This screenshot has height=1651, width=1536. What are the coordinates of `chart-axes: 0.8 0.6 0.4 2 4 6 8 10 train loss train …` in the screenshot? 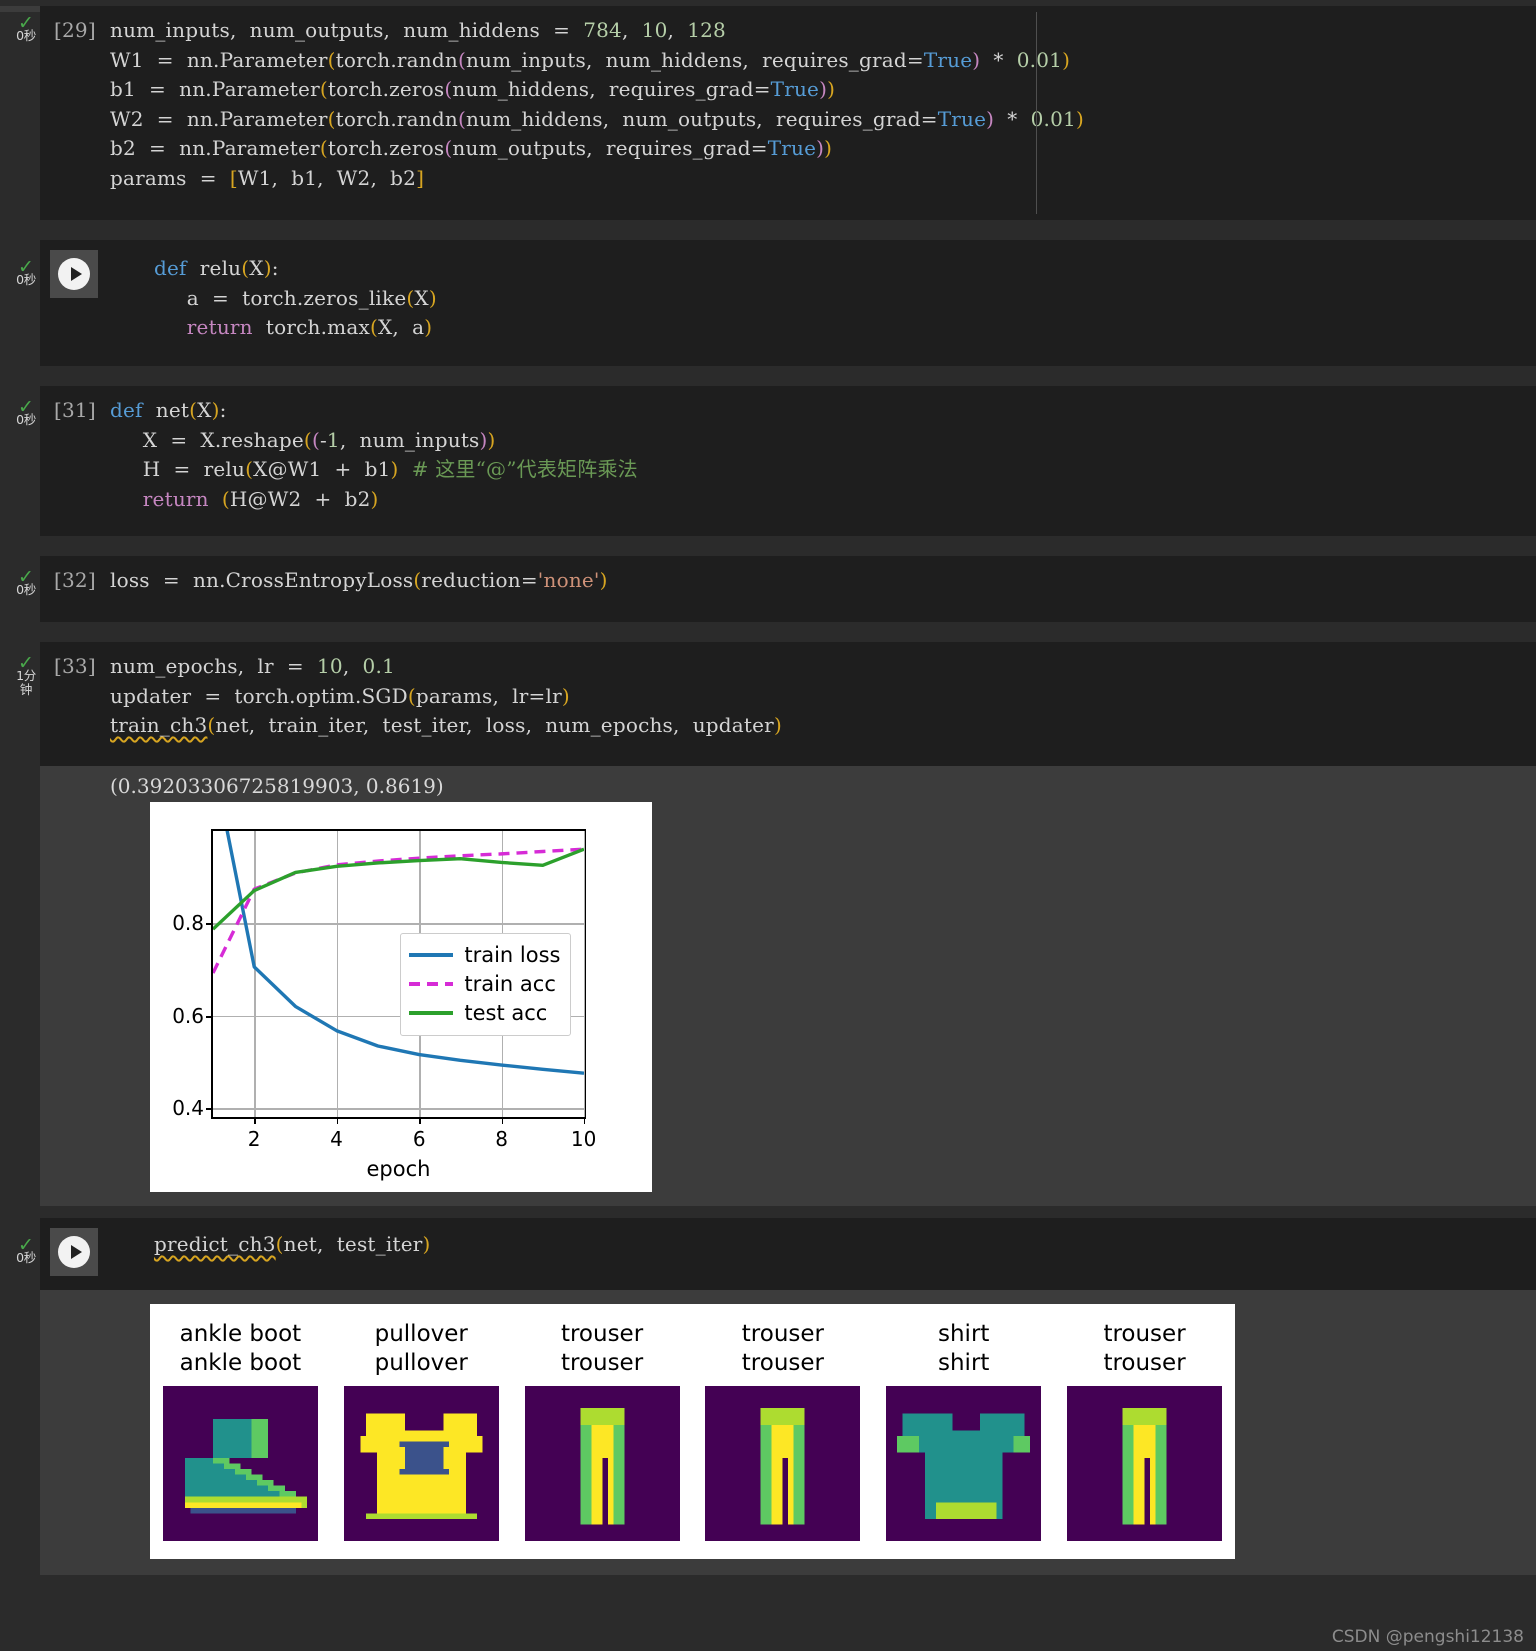 It's located at (384, 1005).